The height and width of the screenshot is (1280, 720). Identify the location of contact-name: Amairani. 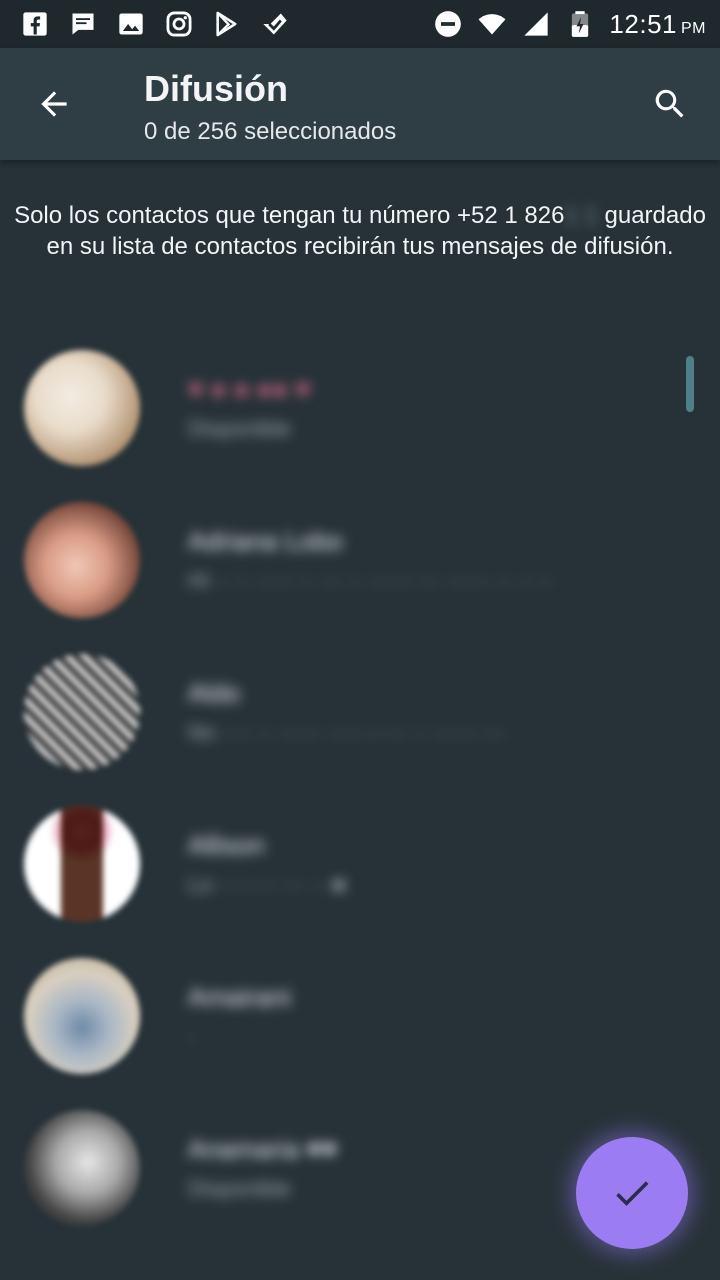
(239, 997).